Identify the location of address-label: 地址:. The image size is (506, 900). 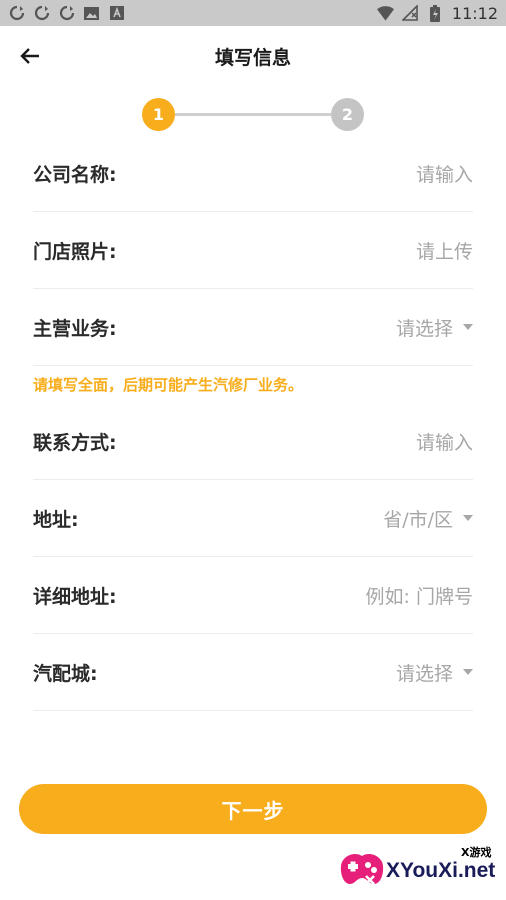
(56, 519).